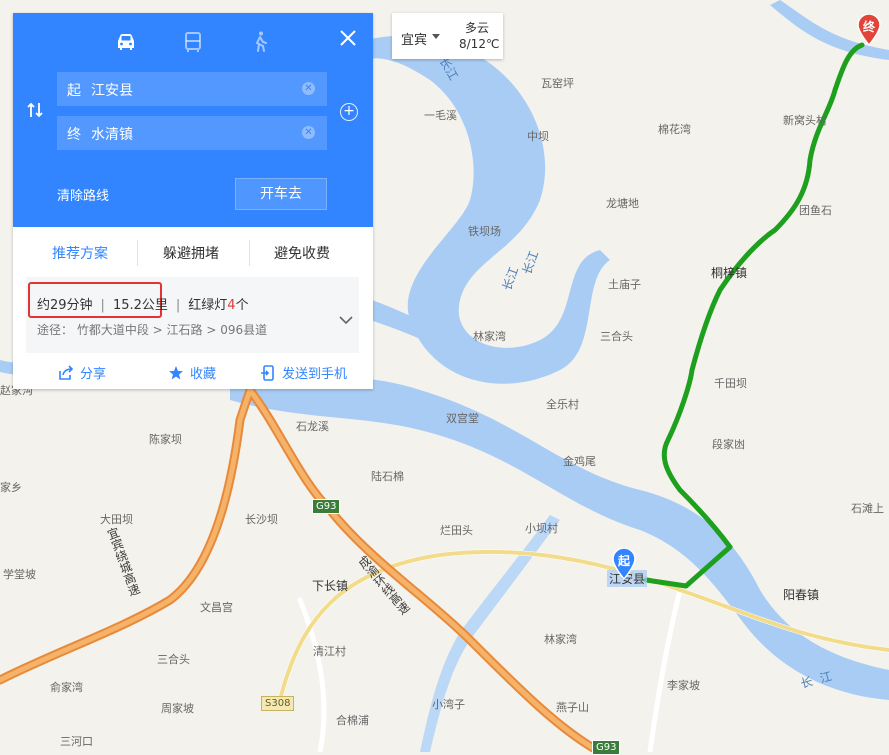 This screenshot has width=889, height=755. Describe the element at coordinates (184, 330) in the screenshot. I see `via-road: 江石路` at that location.